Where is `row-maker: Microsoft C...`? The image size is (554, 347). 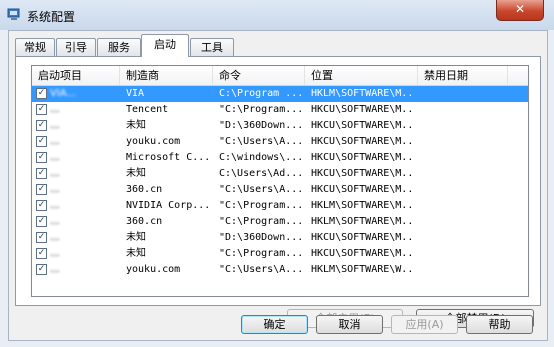
row-maker: Microsoft C... is located at coordinates (168, 157).